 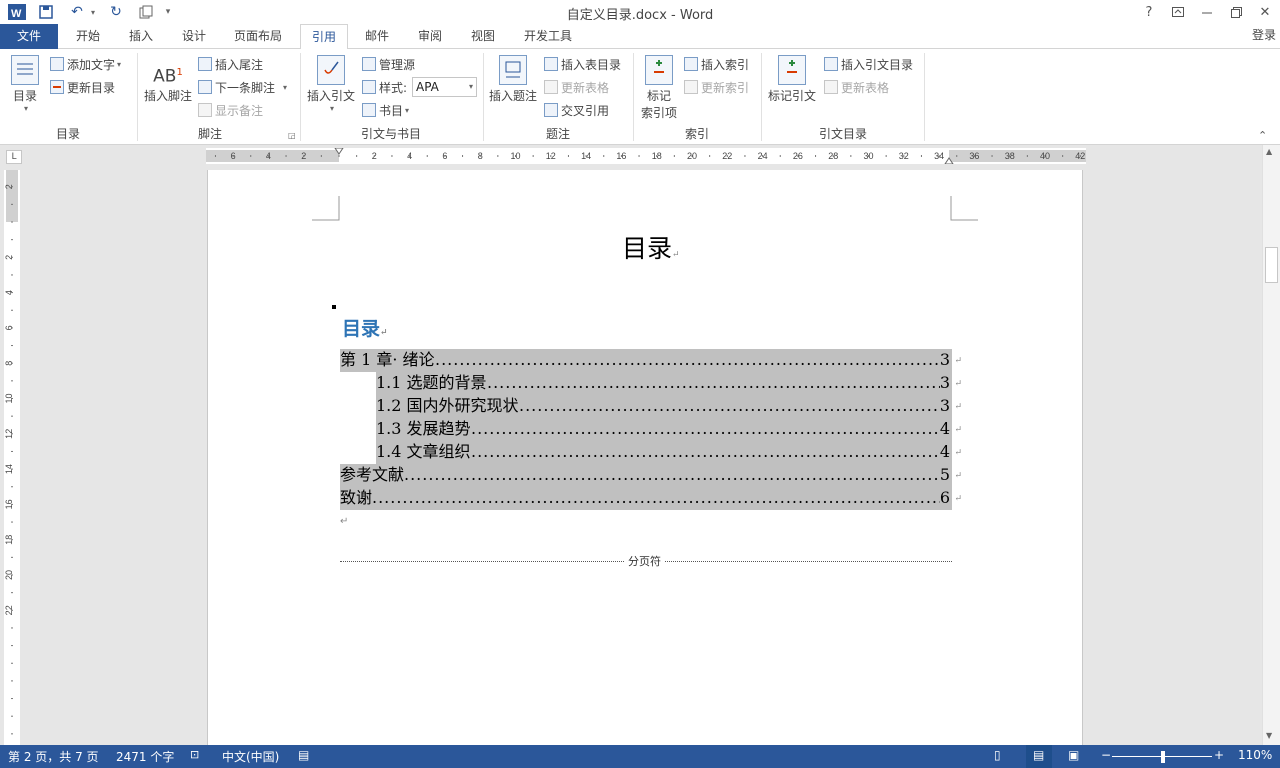 I want to click on update-index-button: 更新索引, so click(x=716, y=87).